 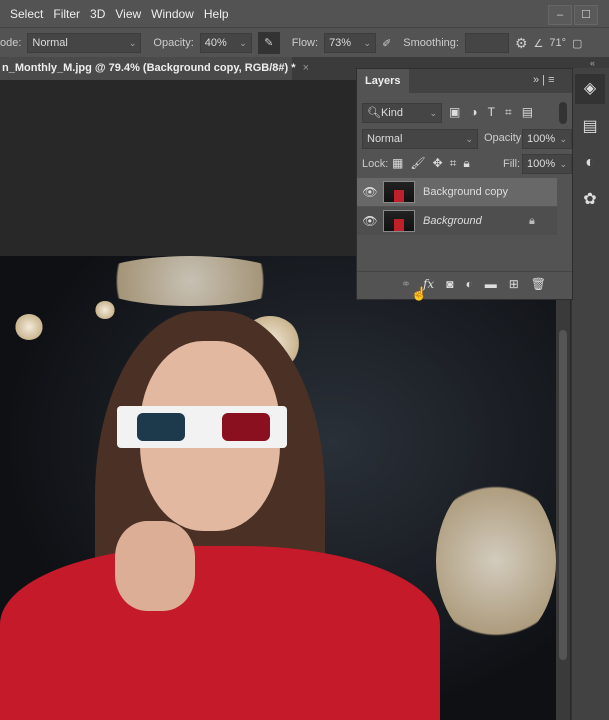 I want to click on filter-toggle, so click(x=563, y=113).